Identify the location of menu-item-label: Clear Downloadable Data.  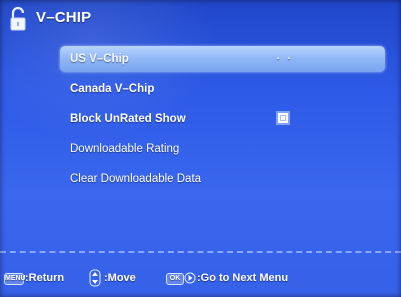
(136, 179).